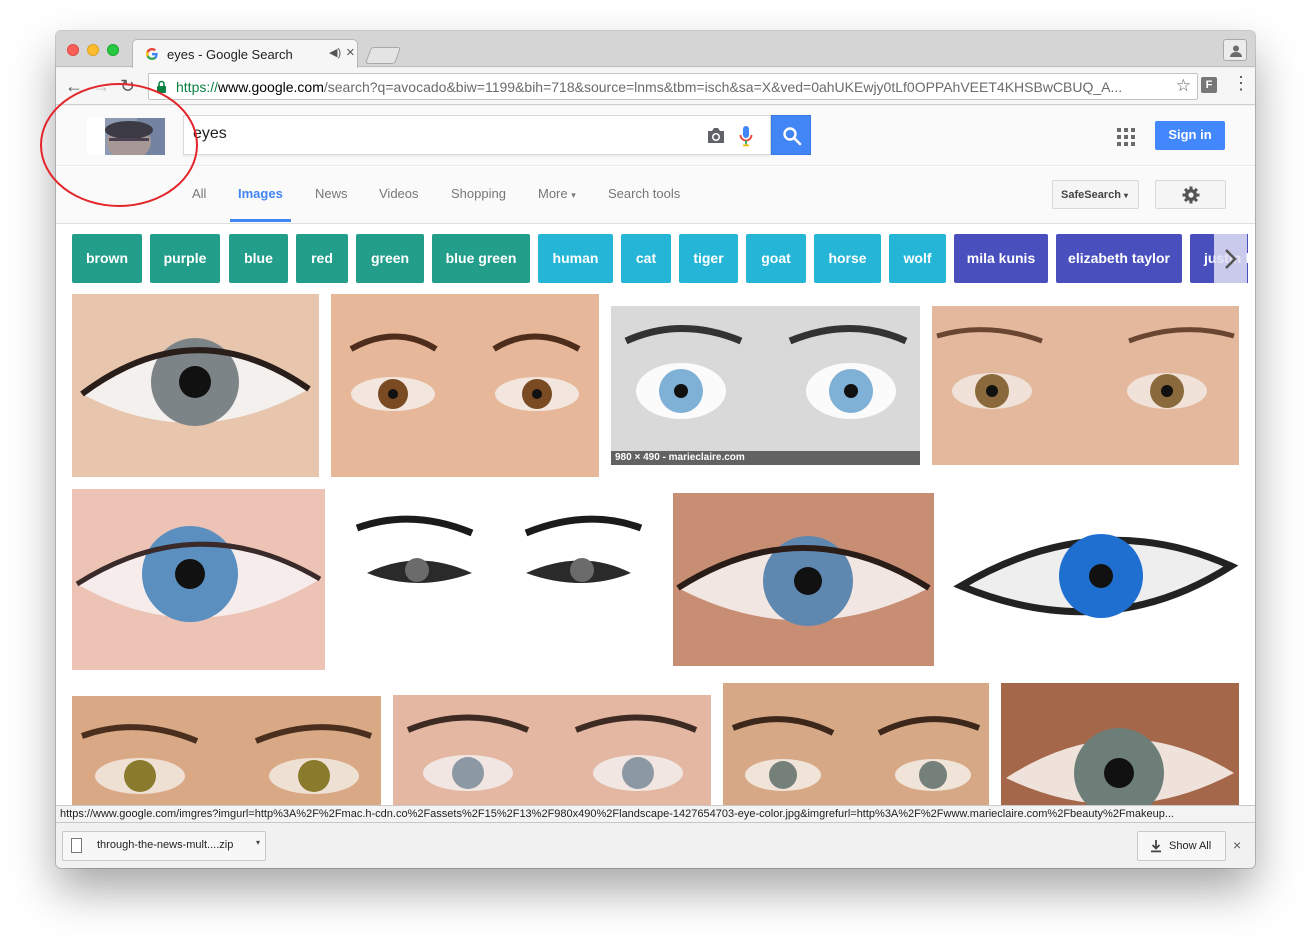 The image size is (1311, 948). What do you see at coordinates (107, 258) in the screenshot?
I see `chip-brown: brown` at bounding box center [107, 258].